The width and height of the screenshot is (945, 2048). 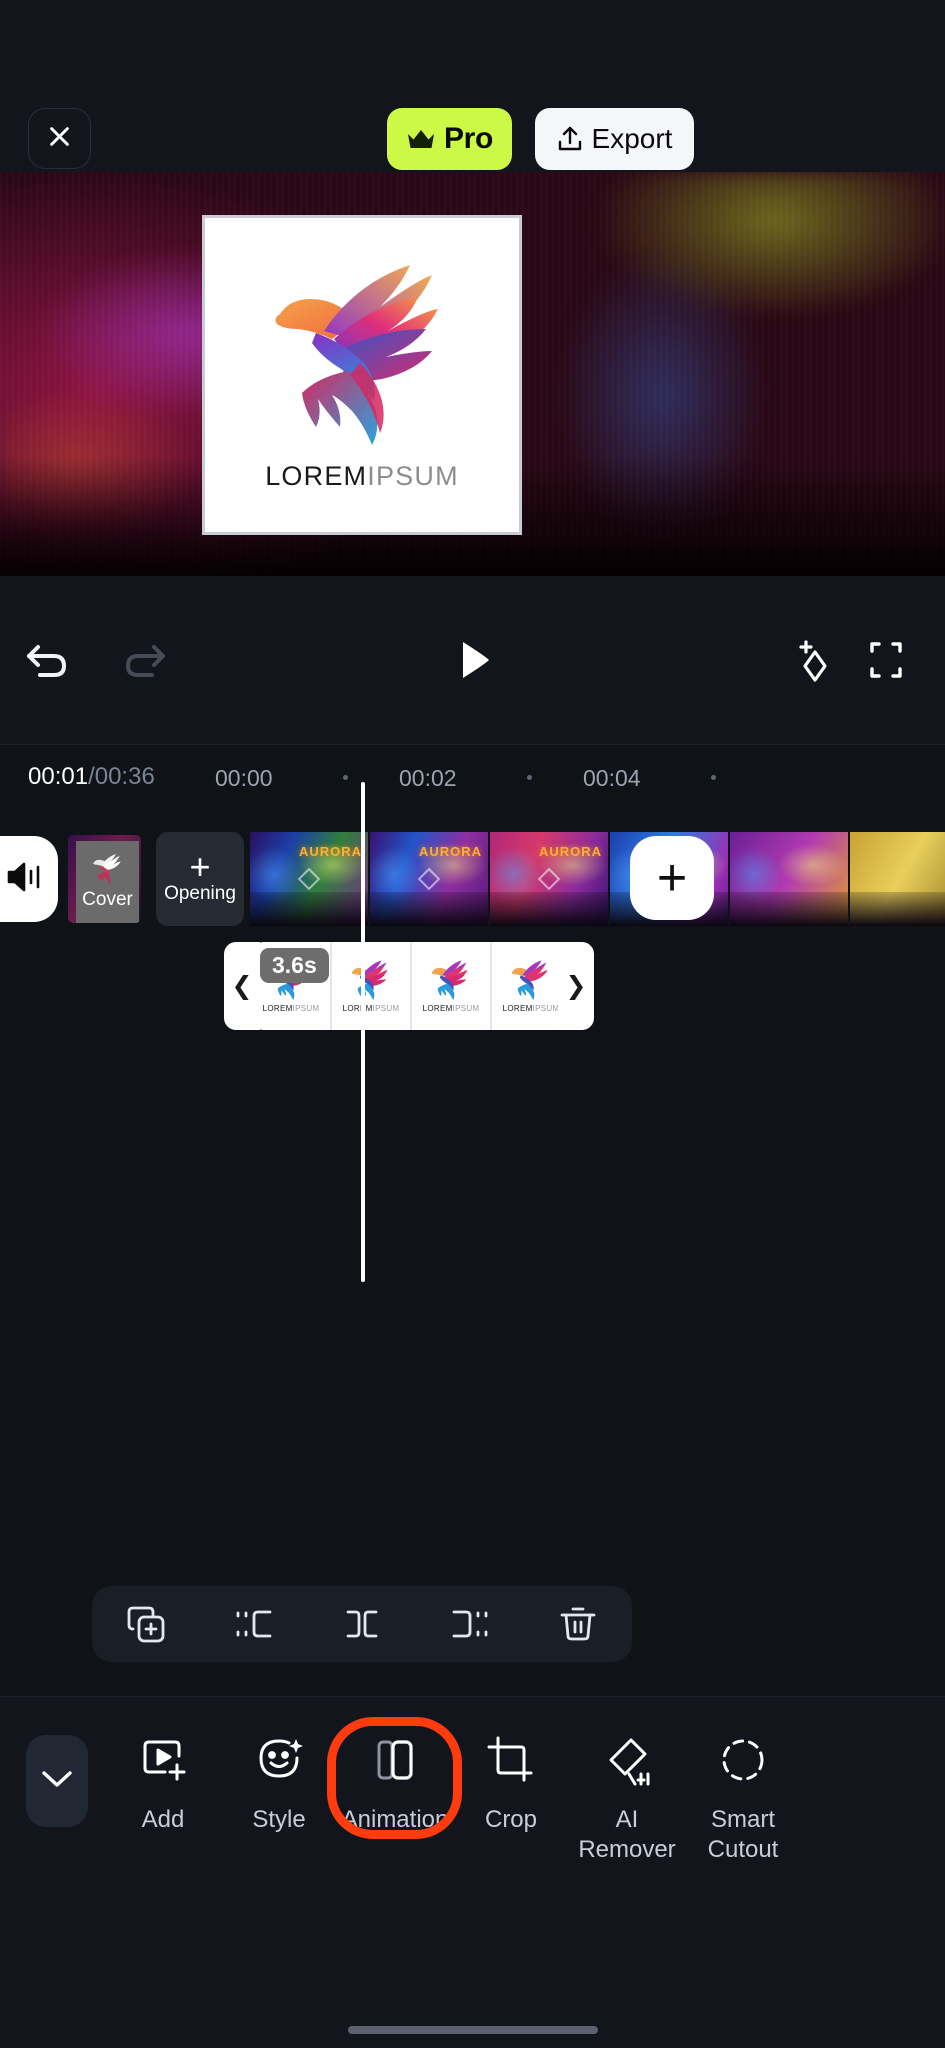 I want to click on tool-label: Animation, so click(x=395, y=1819).